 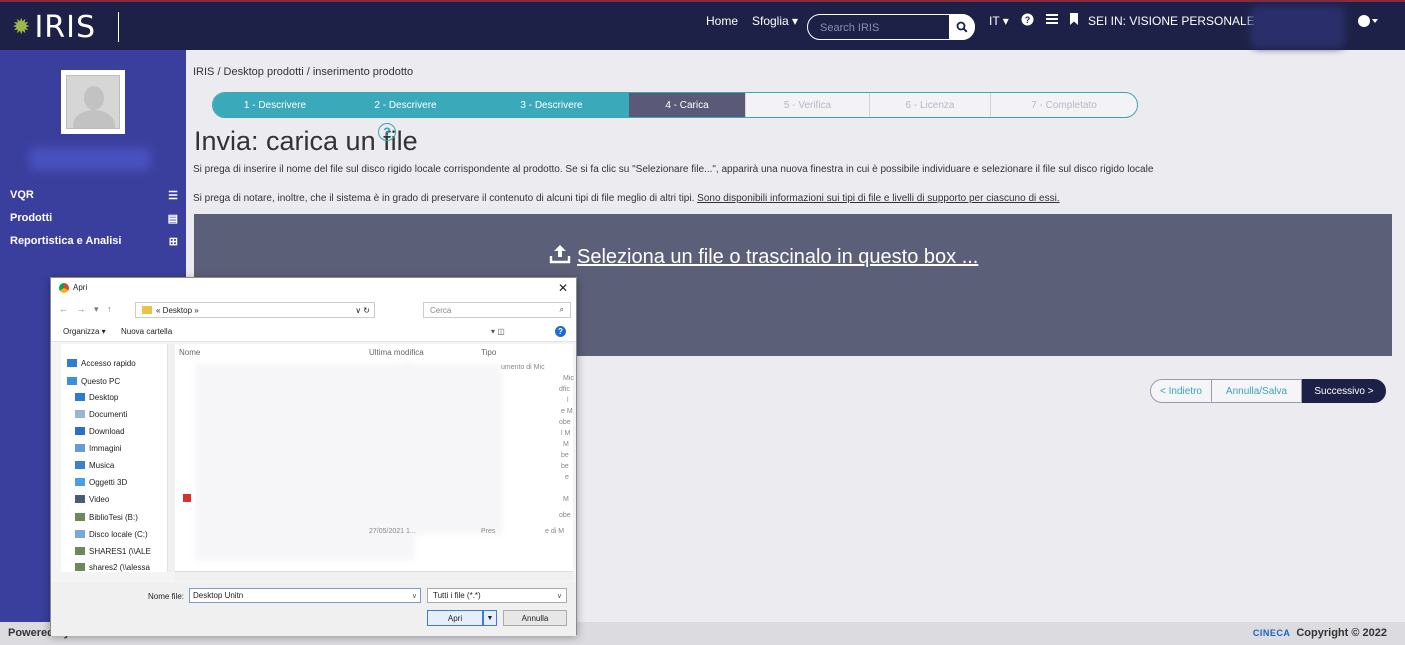 I want to click on star-icon, so click(x=72, y=363).